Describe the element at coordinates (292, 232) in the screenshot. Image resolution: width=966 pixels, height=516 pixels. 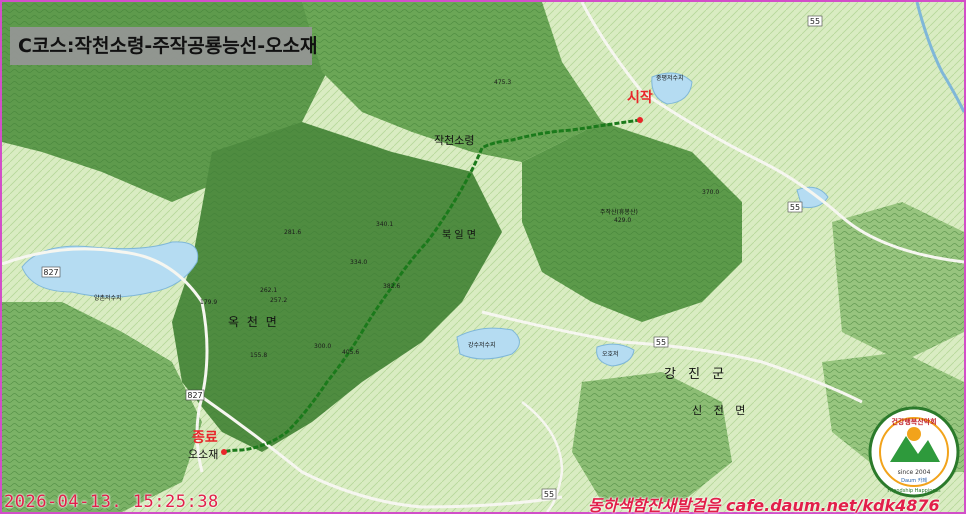
I see `spot-height: 281.6` at that location.